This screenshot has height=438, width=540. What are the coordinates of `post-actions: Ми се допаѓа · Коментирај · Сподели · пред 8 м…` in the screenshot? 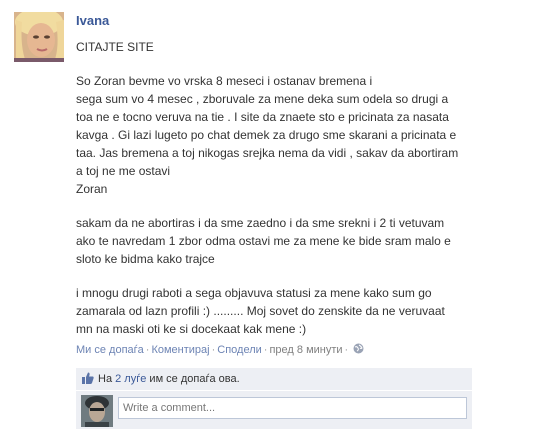 It's located at (281, 350).